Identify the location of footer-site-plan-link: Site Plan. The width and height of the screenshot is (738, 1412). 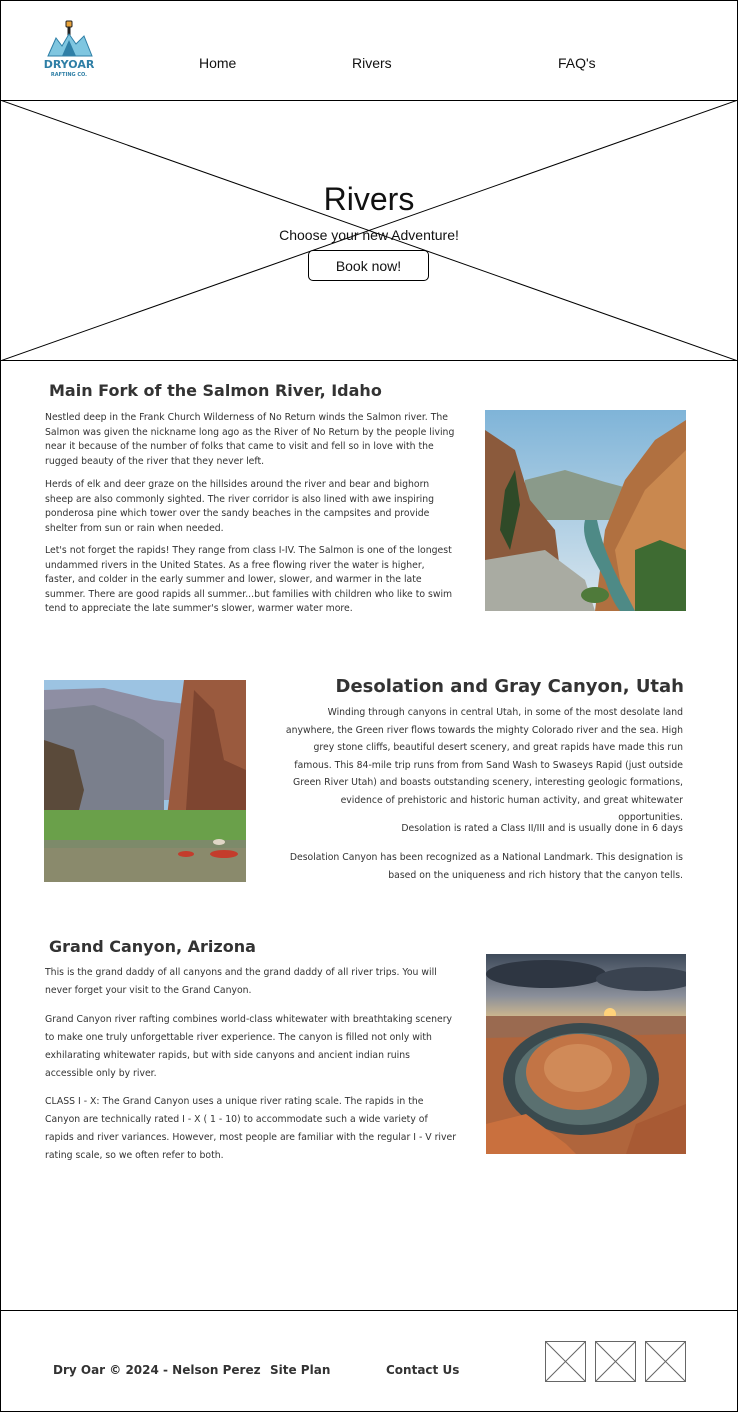
(300, 1370).